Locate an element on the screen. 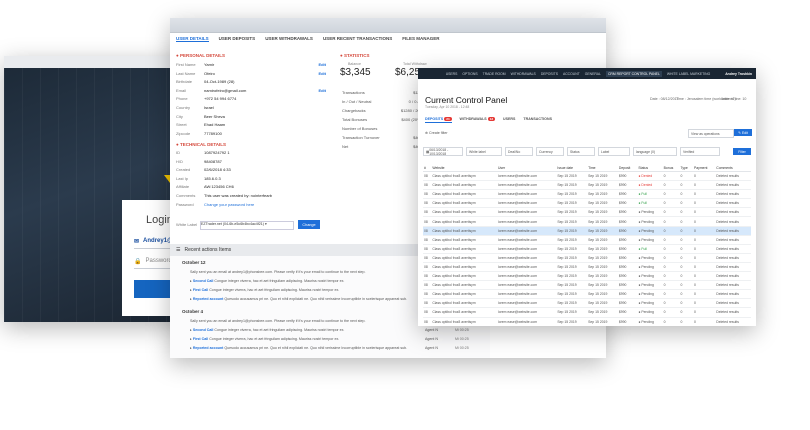  white-label-select: EZTrader.net (04-6b-e5c6b4bc4ac4f21) ▾ is located at coordinates (247, 225).